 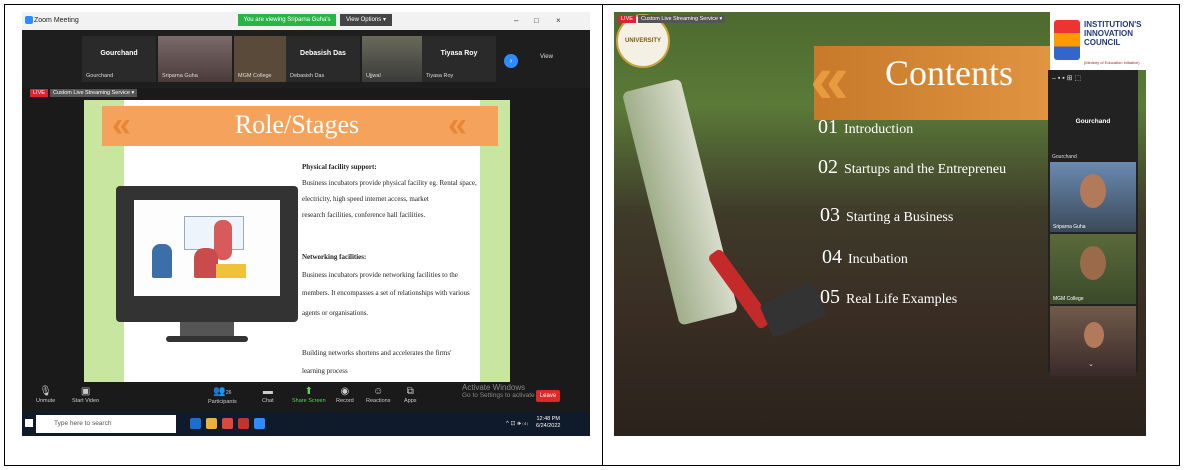 I want to click on participant-tile: Tiyasa Roy Tiyasa Roy, so click(x=459, y=59).